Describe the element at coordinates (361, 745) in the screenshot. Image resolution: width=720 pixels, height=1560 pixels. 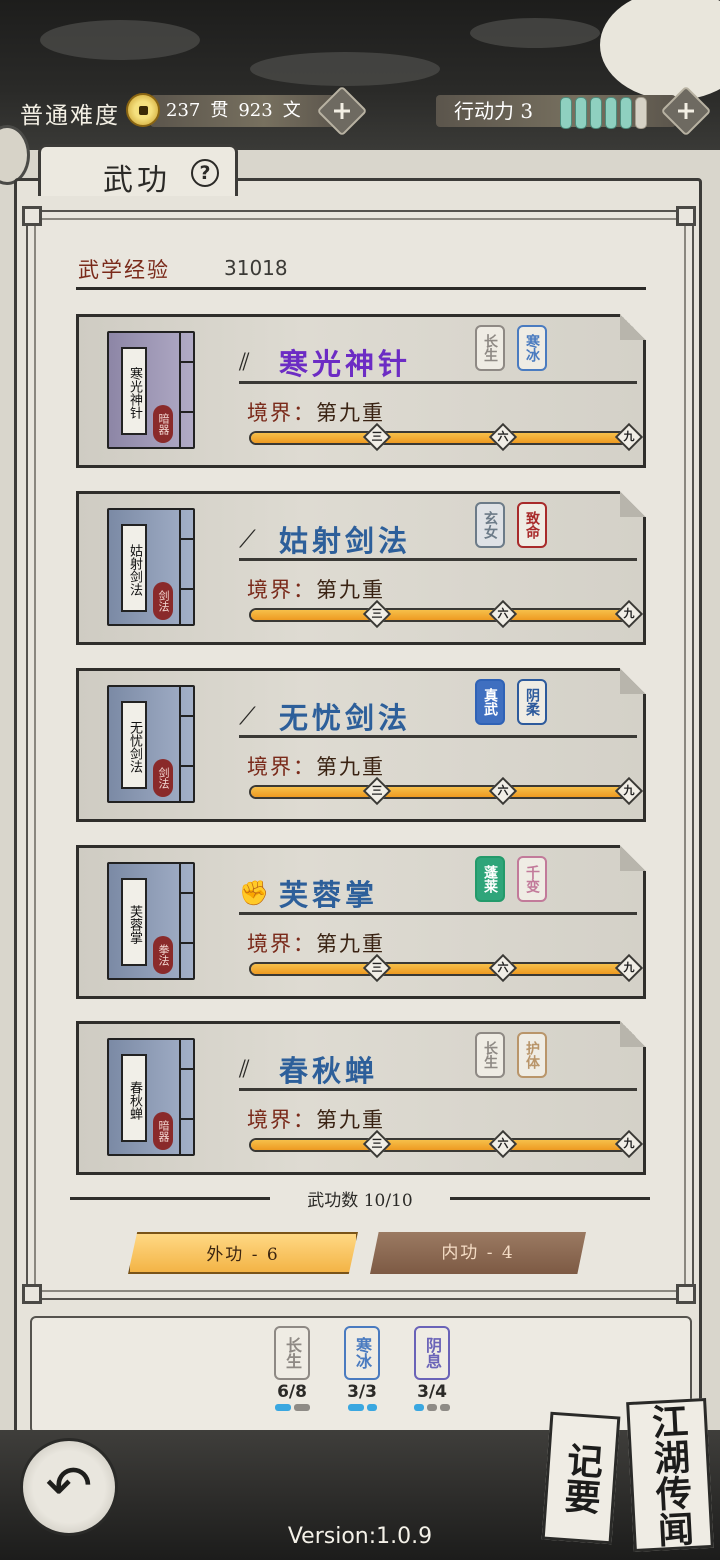
I see `skill-card: 无忧剑法 剑法 ⟋ 无忧剑法 真武 阴柔 境界：第九重 三 六 九` at that location.